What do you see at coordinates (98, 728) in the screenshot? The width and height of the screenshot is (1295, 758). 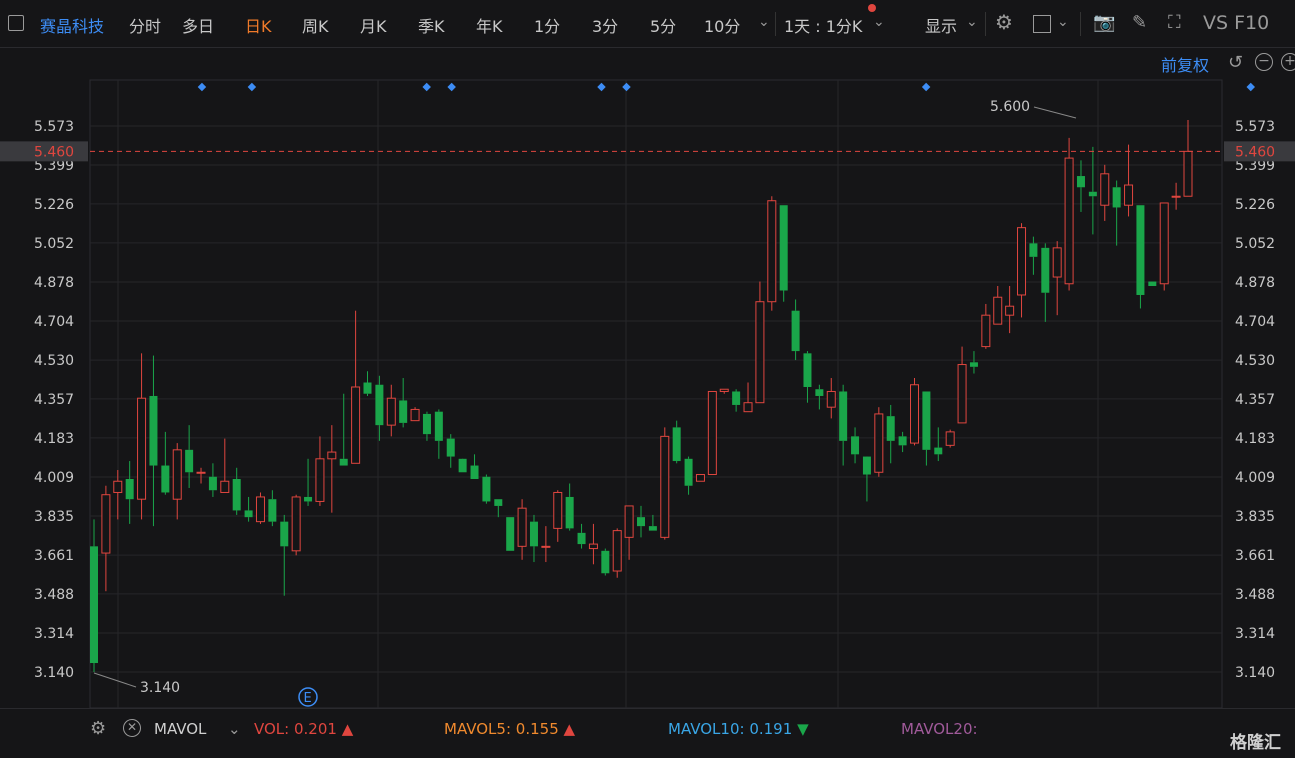 I see `gear-icon: ⚙` at bounding box center [98, 728].